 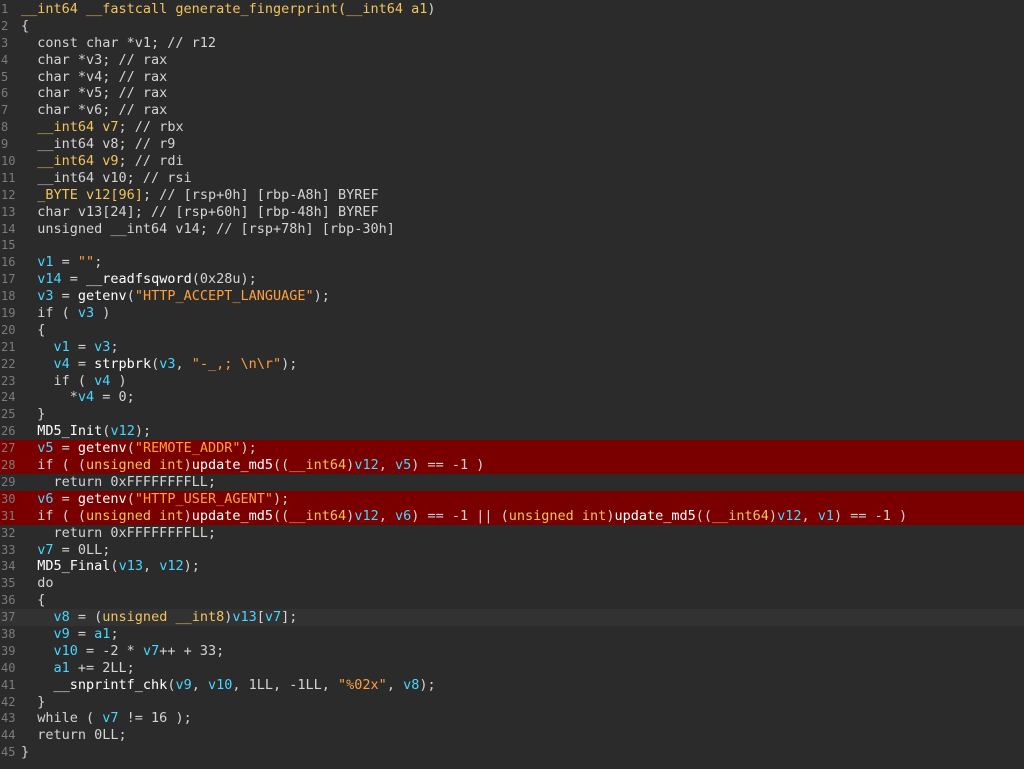 What do you see at coordinates (49, 397) in the screenshot?
I see `code-token-plain: *` at bounding box center [49, 397].